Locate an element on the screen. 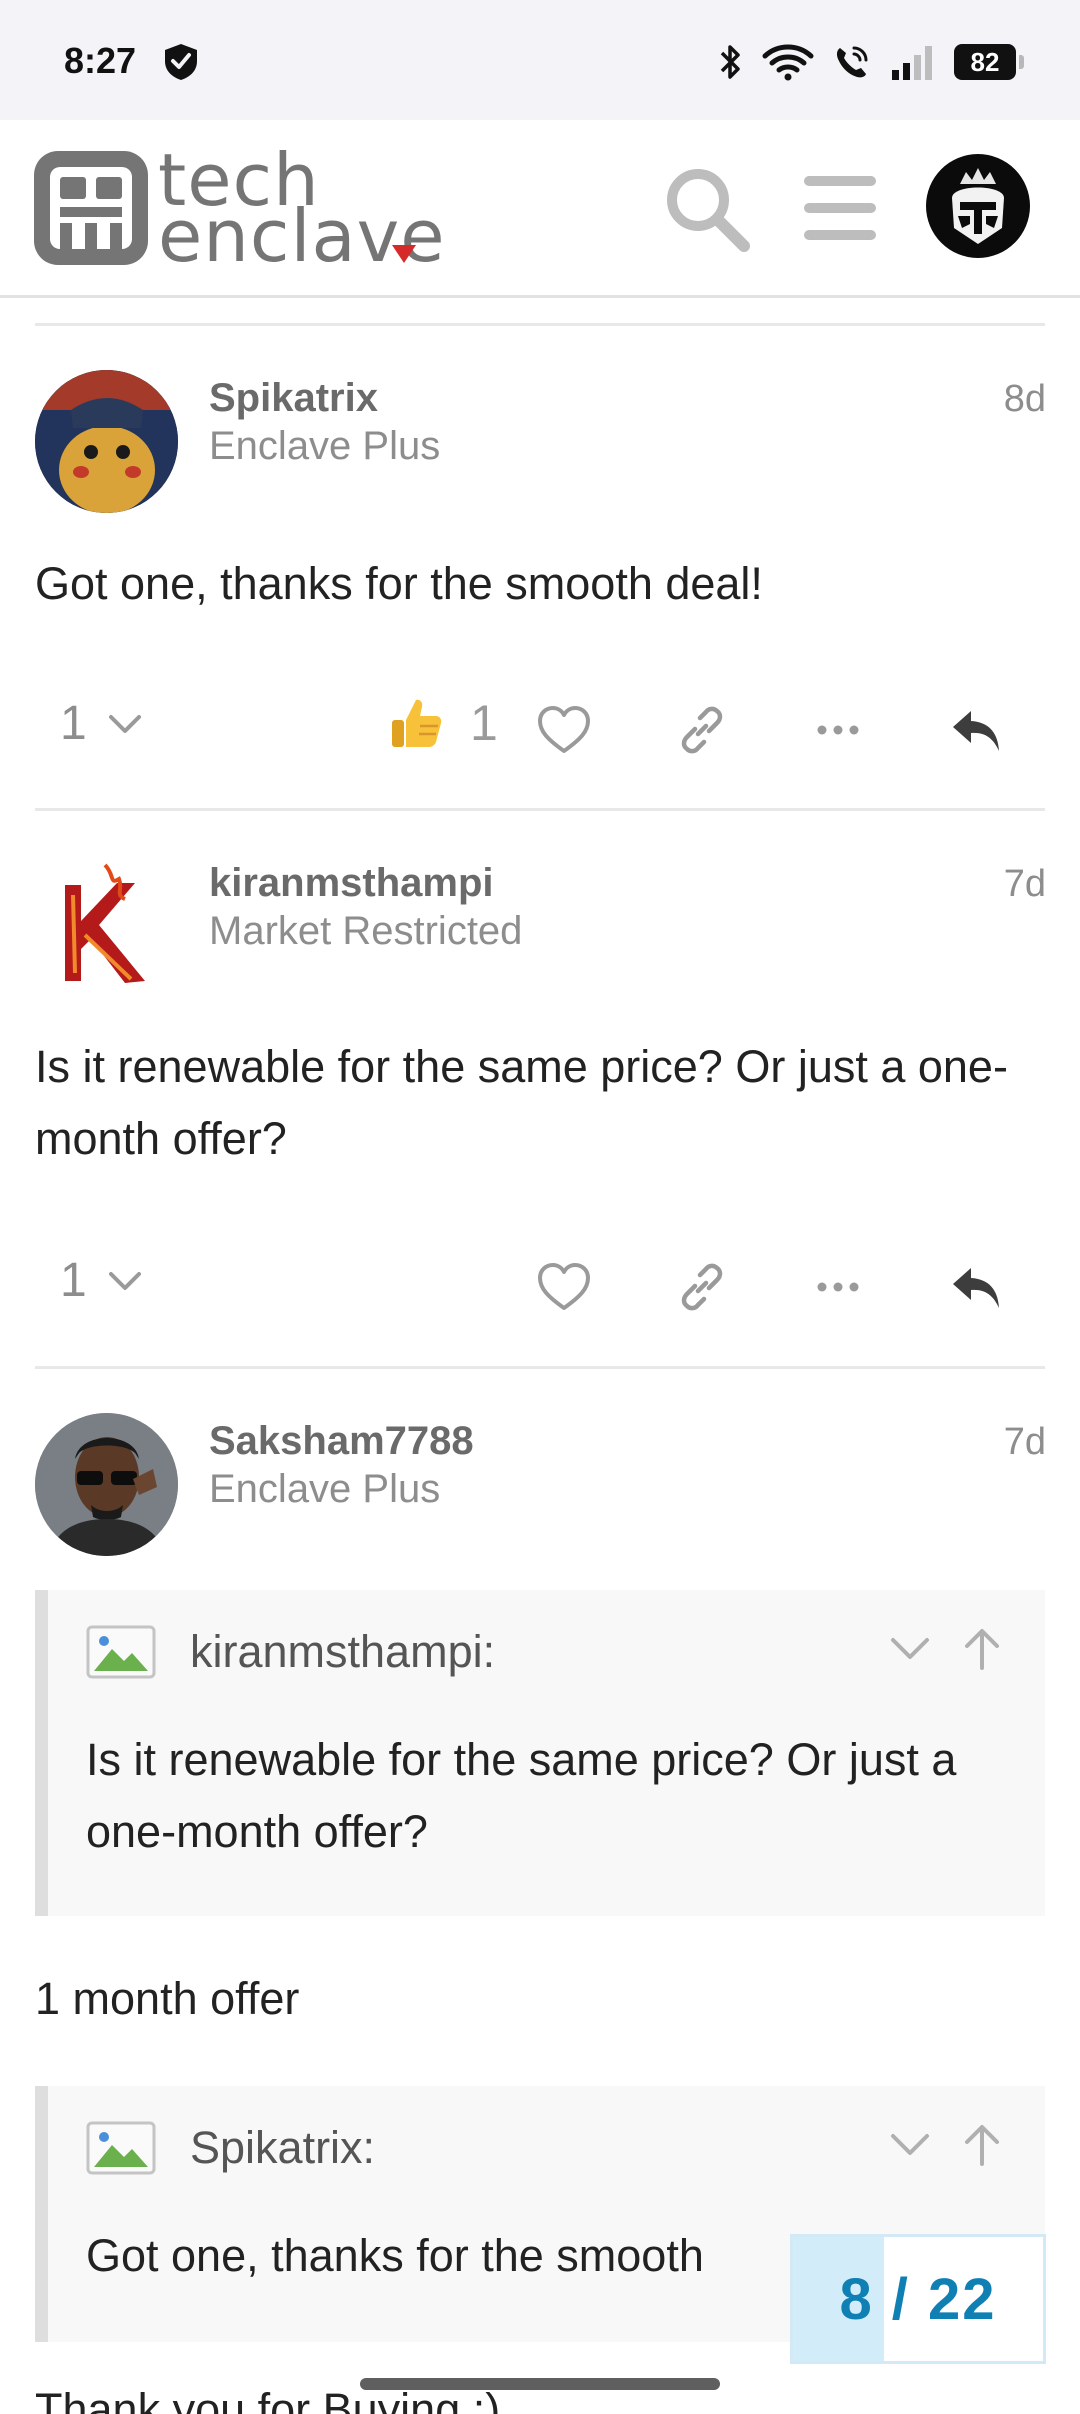 The image size is (1080, 2414). reaction-count: 1 is located at coordinates (484, 723).